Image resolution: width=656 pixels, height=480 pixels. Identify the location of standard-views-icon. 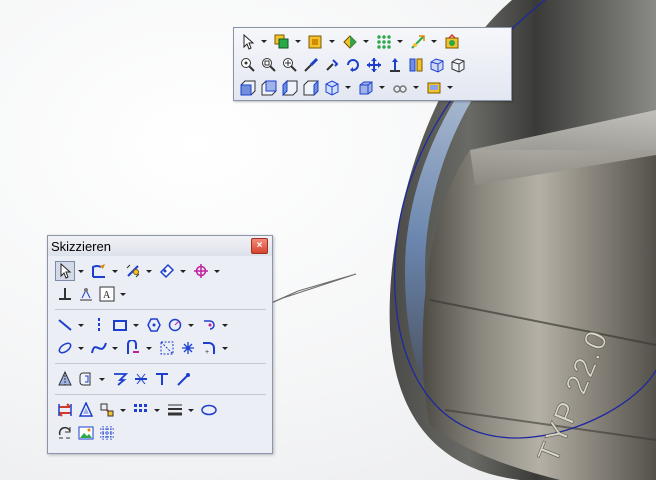
(458, 65).